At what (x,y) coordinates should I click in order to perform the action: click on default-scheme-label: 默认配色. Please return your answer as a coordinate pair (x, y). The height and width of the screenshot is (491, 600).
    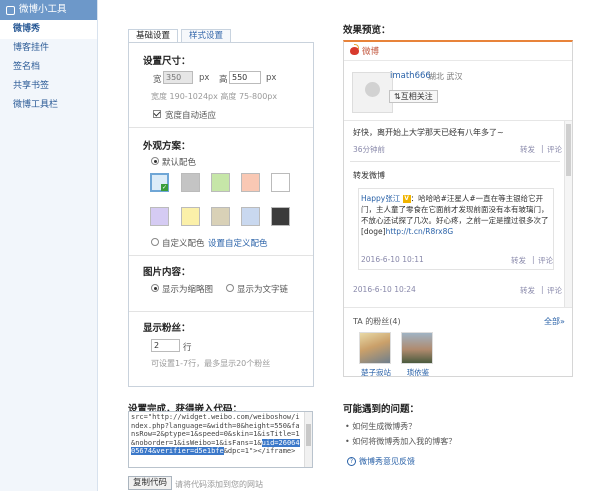
    Looking at the image, I should click on (179, 163).